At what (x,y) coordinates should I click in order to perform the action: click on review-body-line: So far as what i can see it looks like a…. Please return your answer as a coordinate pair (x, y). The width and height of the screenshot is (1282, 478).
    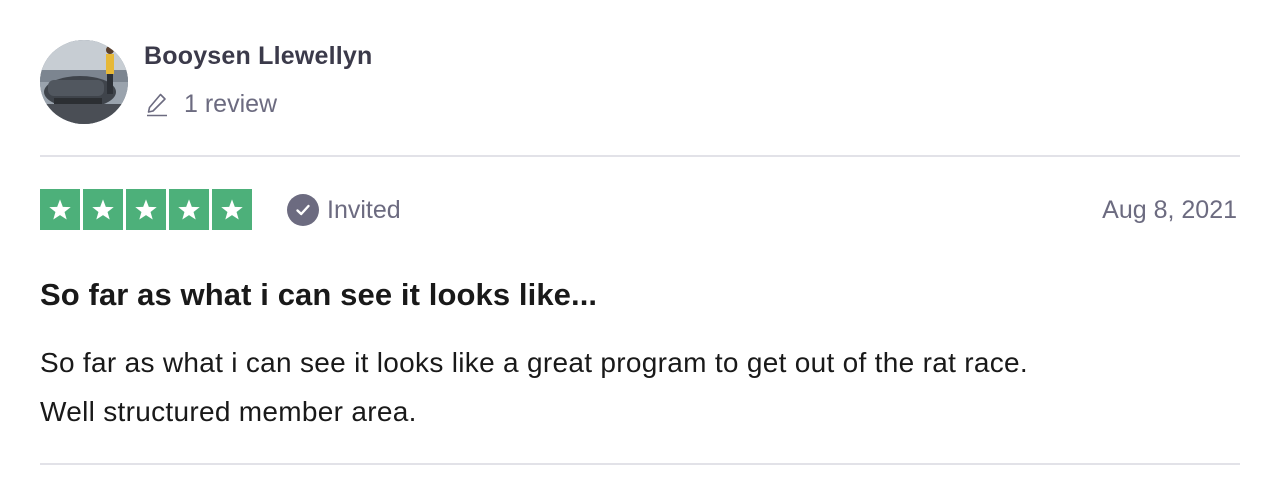
    Looking at the image, I should click on (534, 362).